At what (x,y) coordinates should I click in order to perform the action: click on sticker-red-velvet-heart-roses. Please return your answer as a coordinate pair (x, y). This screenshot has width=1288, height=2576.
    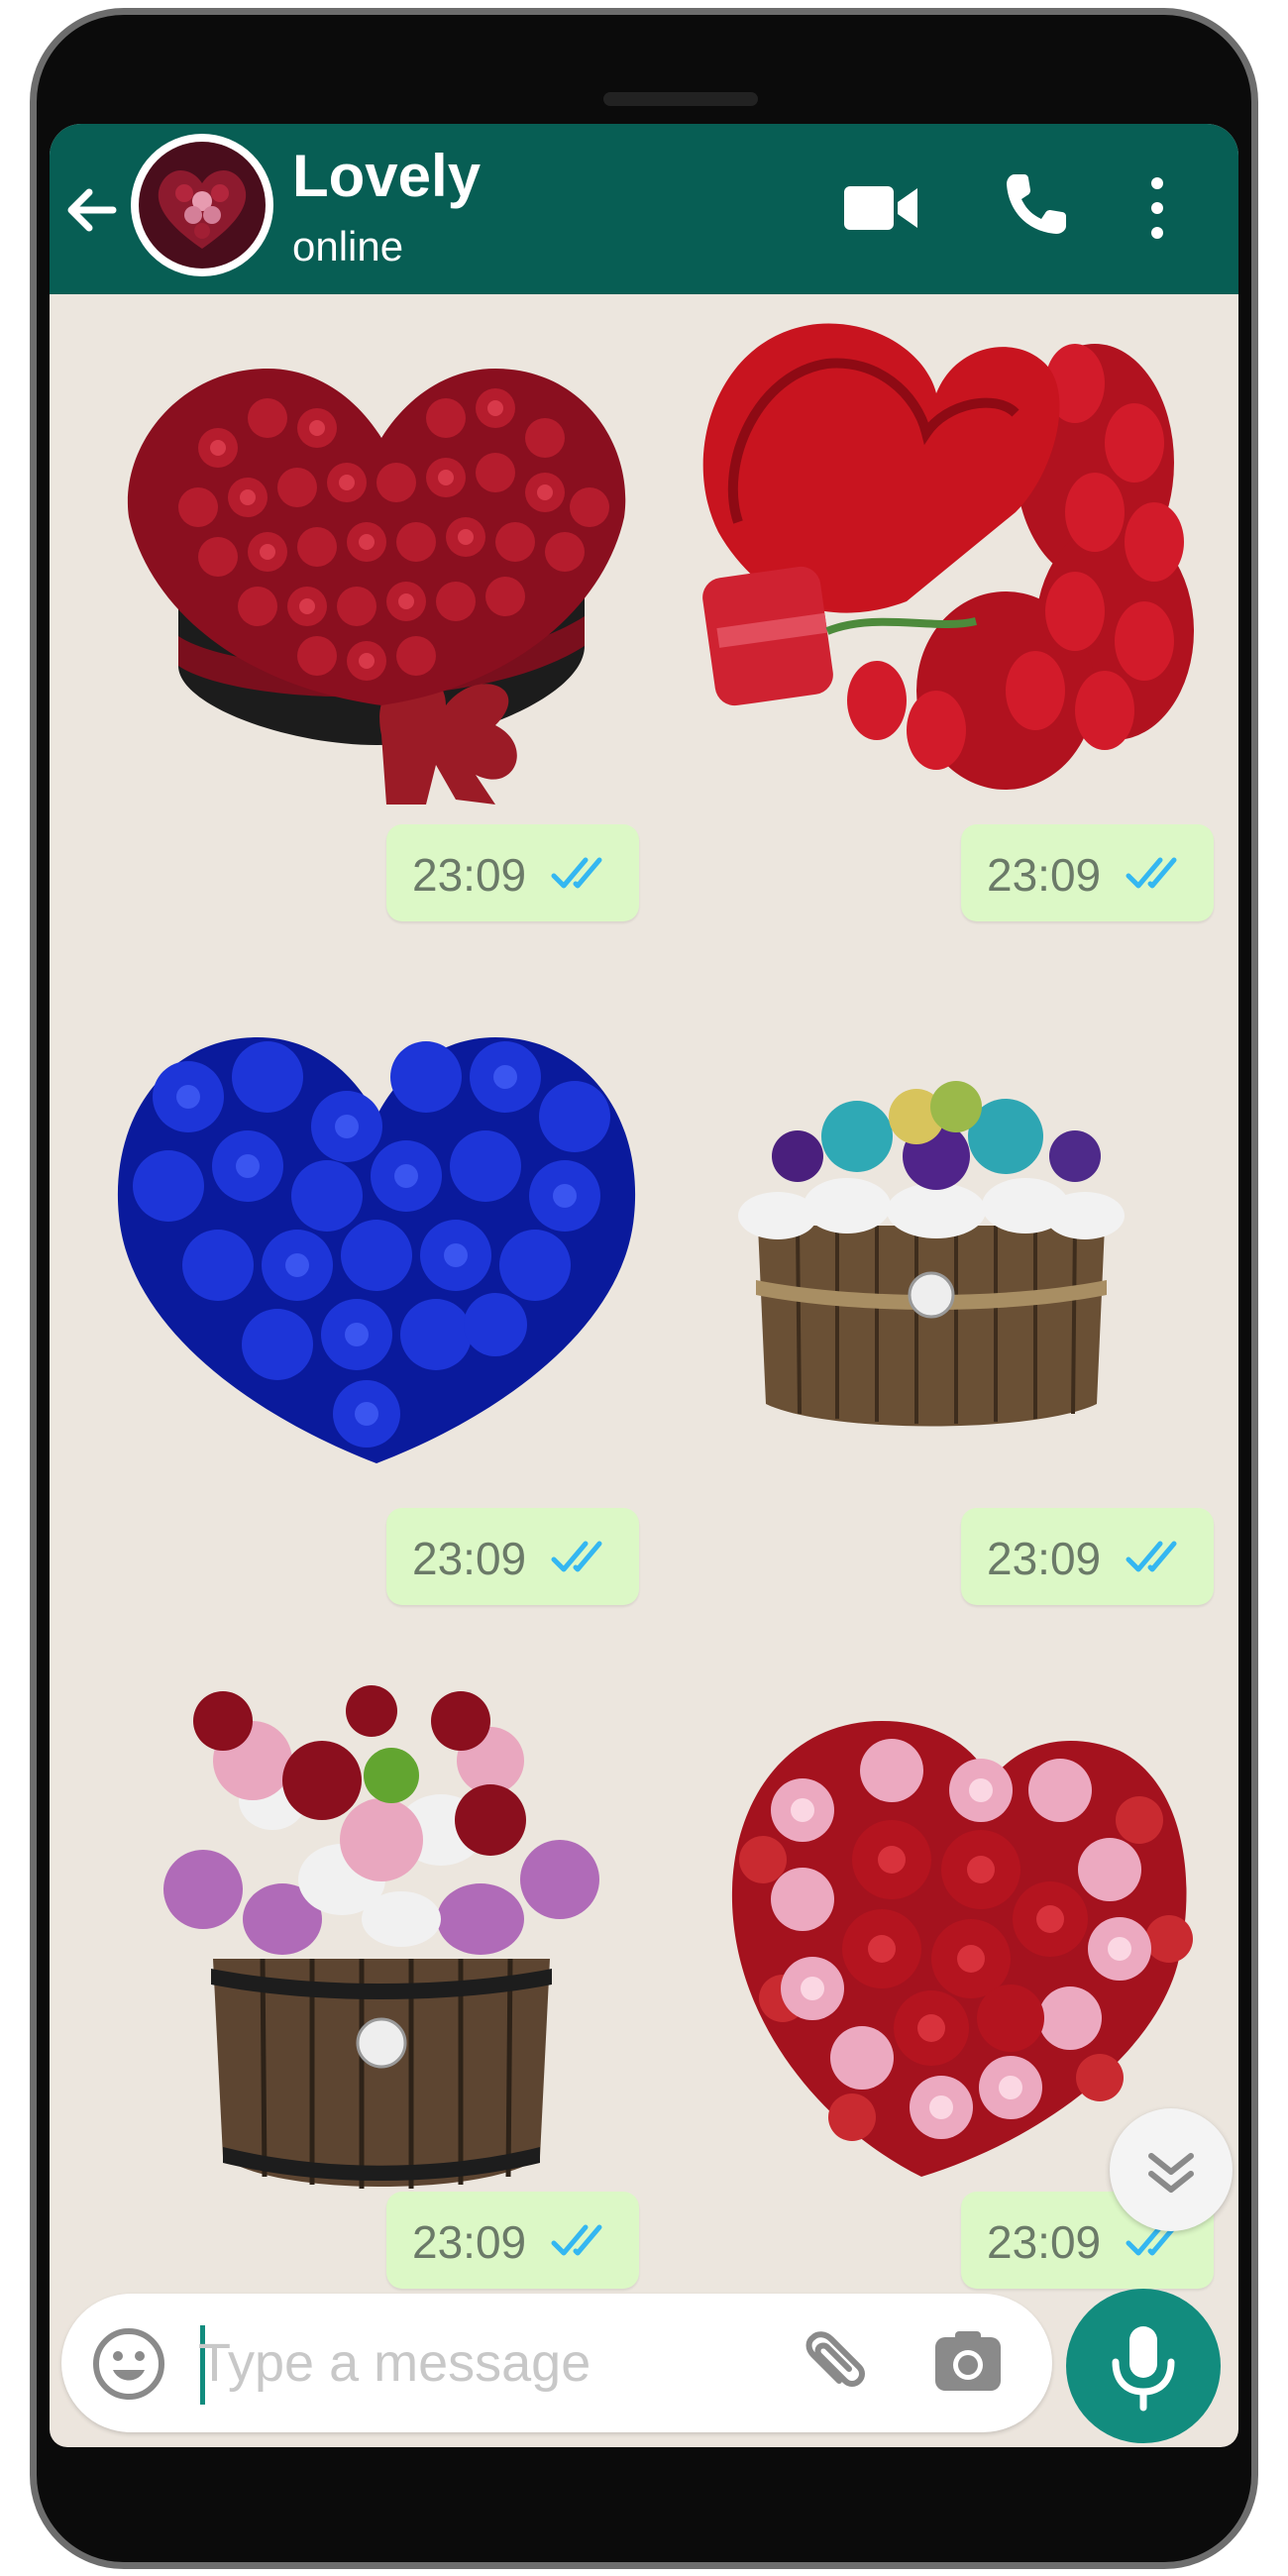
    Looking at the image, I should click on (939, 561).